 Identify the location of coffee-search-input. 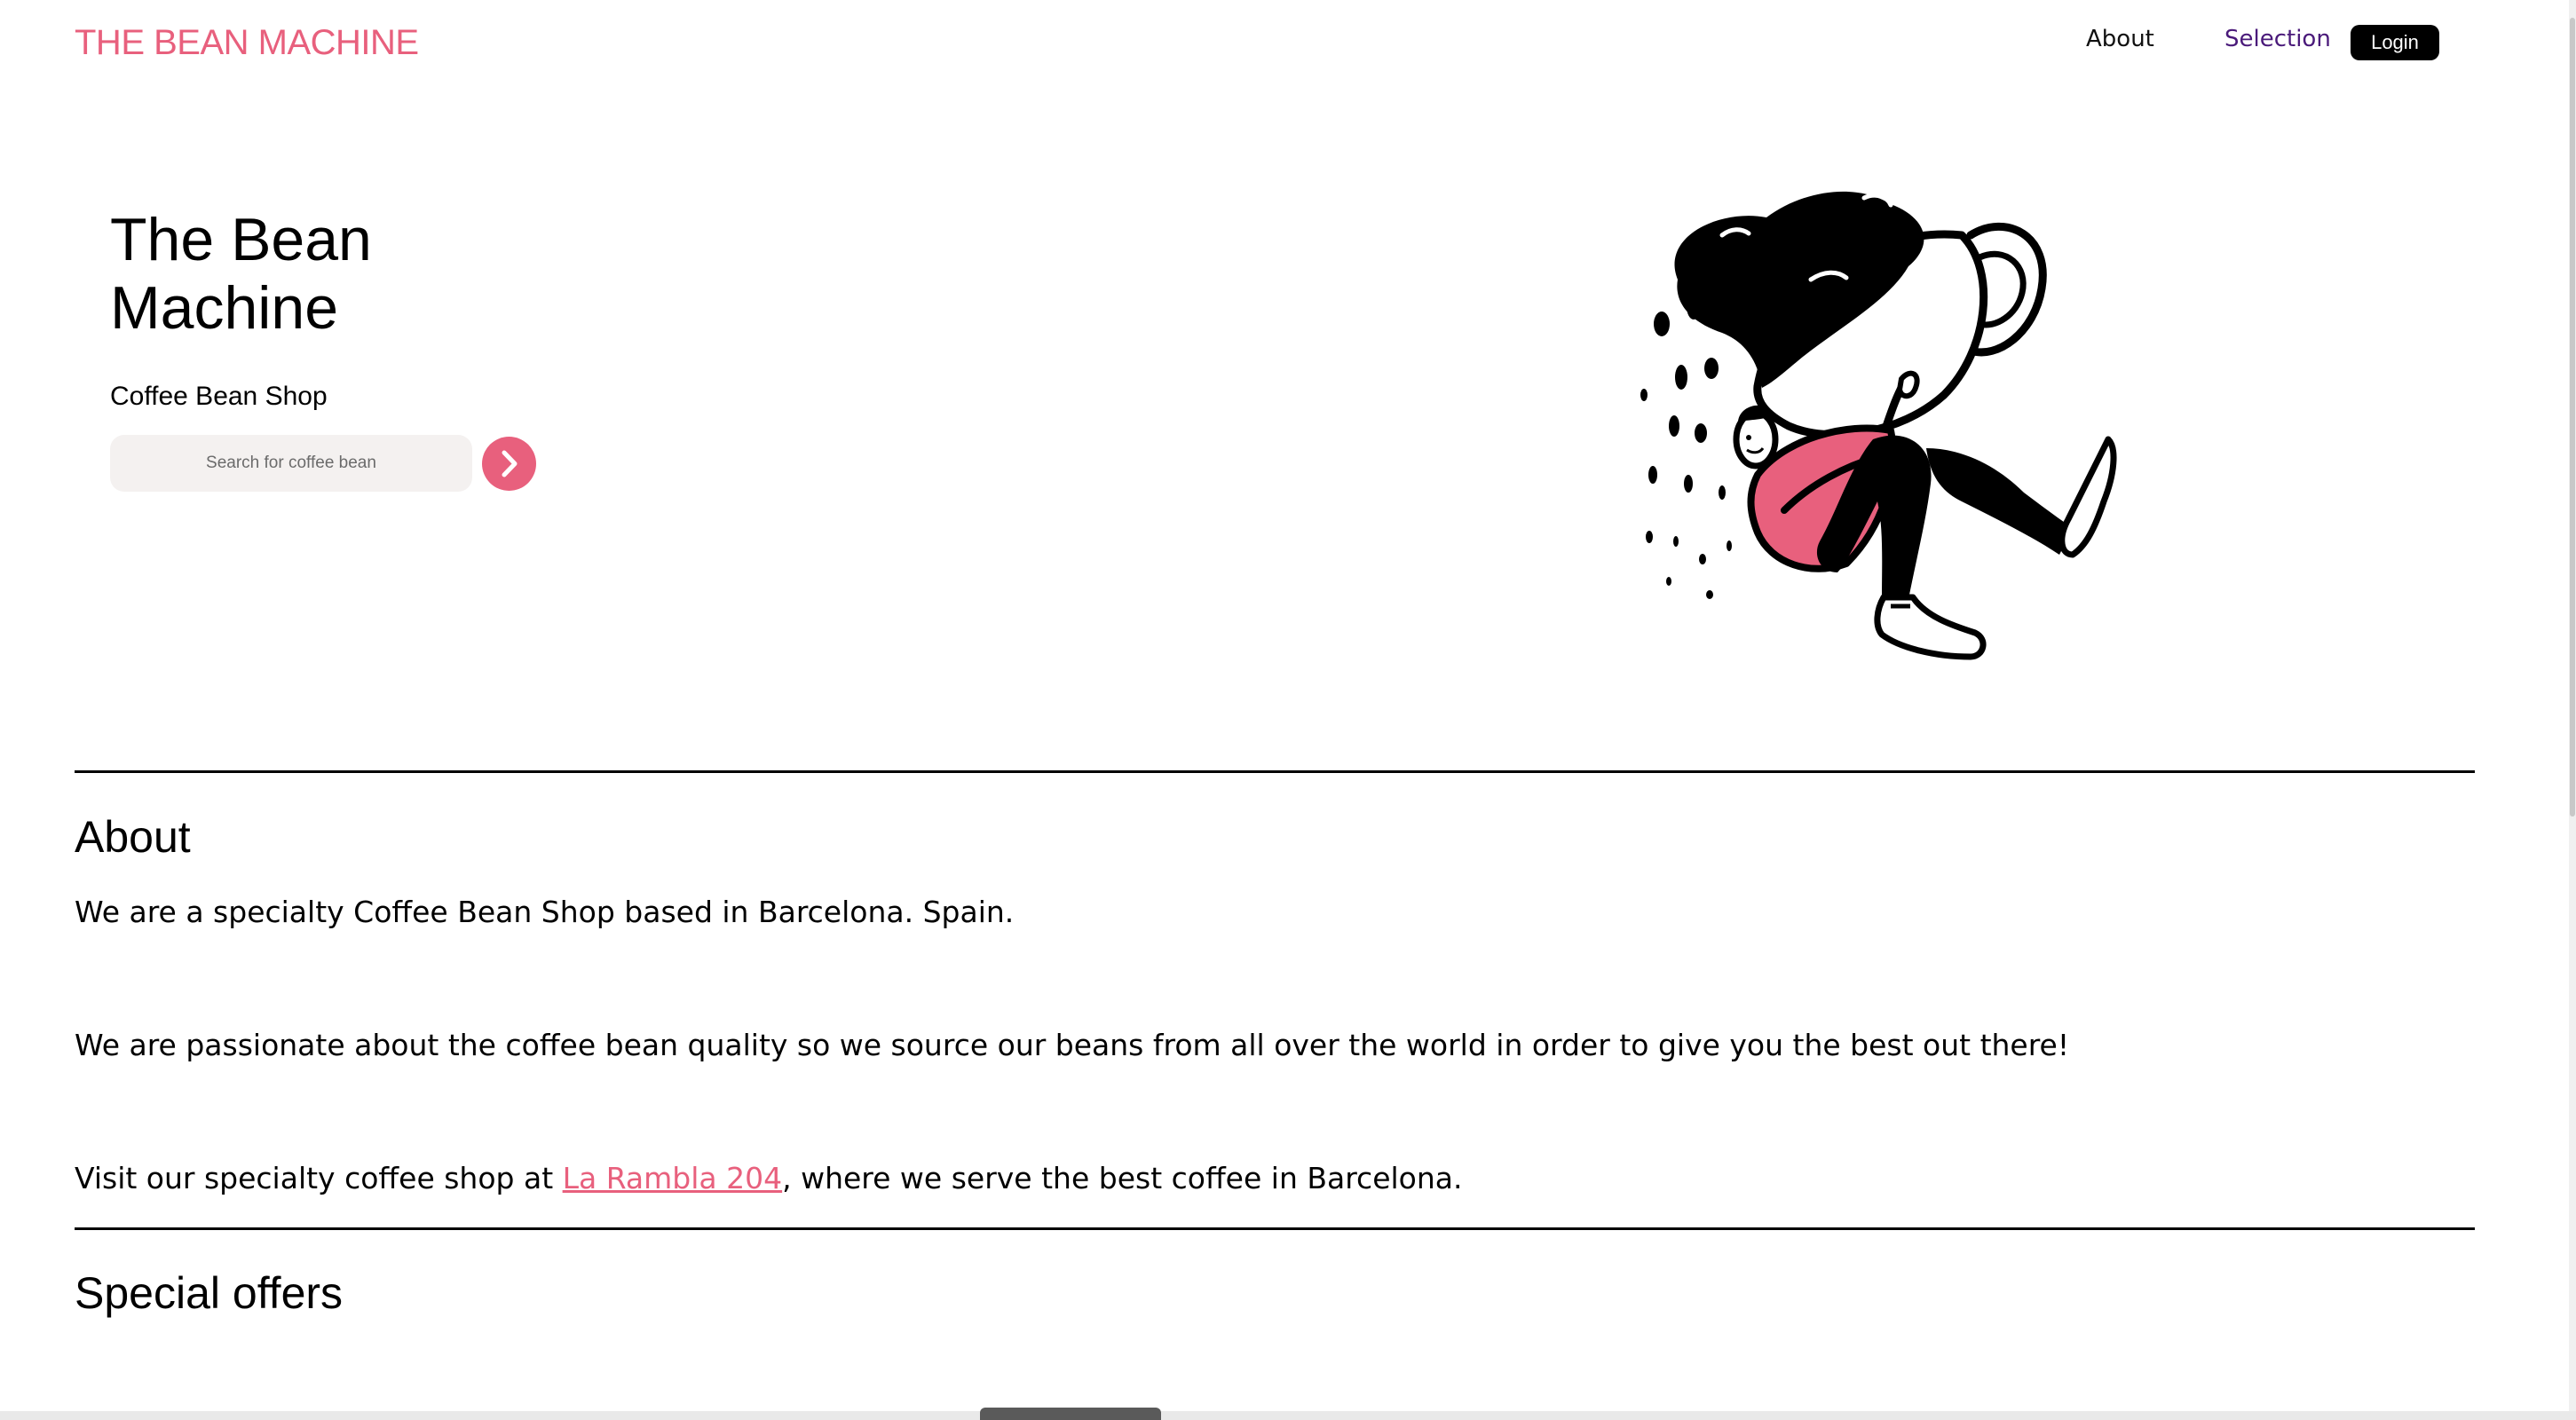
(291, 463).